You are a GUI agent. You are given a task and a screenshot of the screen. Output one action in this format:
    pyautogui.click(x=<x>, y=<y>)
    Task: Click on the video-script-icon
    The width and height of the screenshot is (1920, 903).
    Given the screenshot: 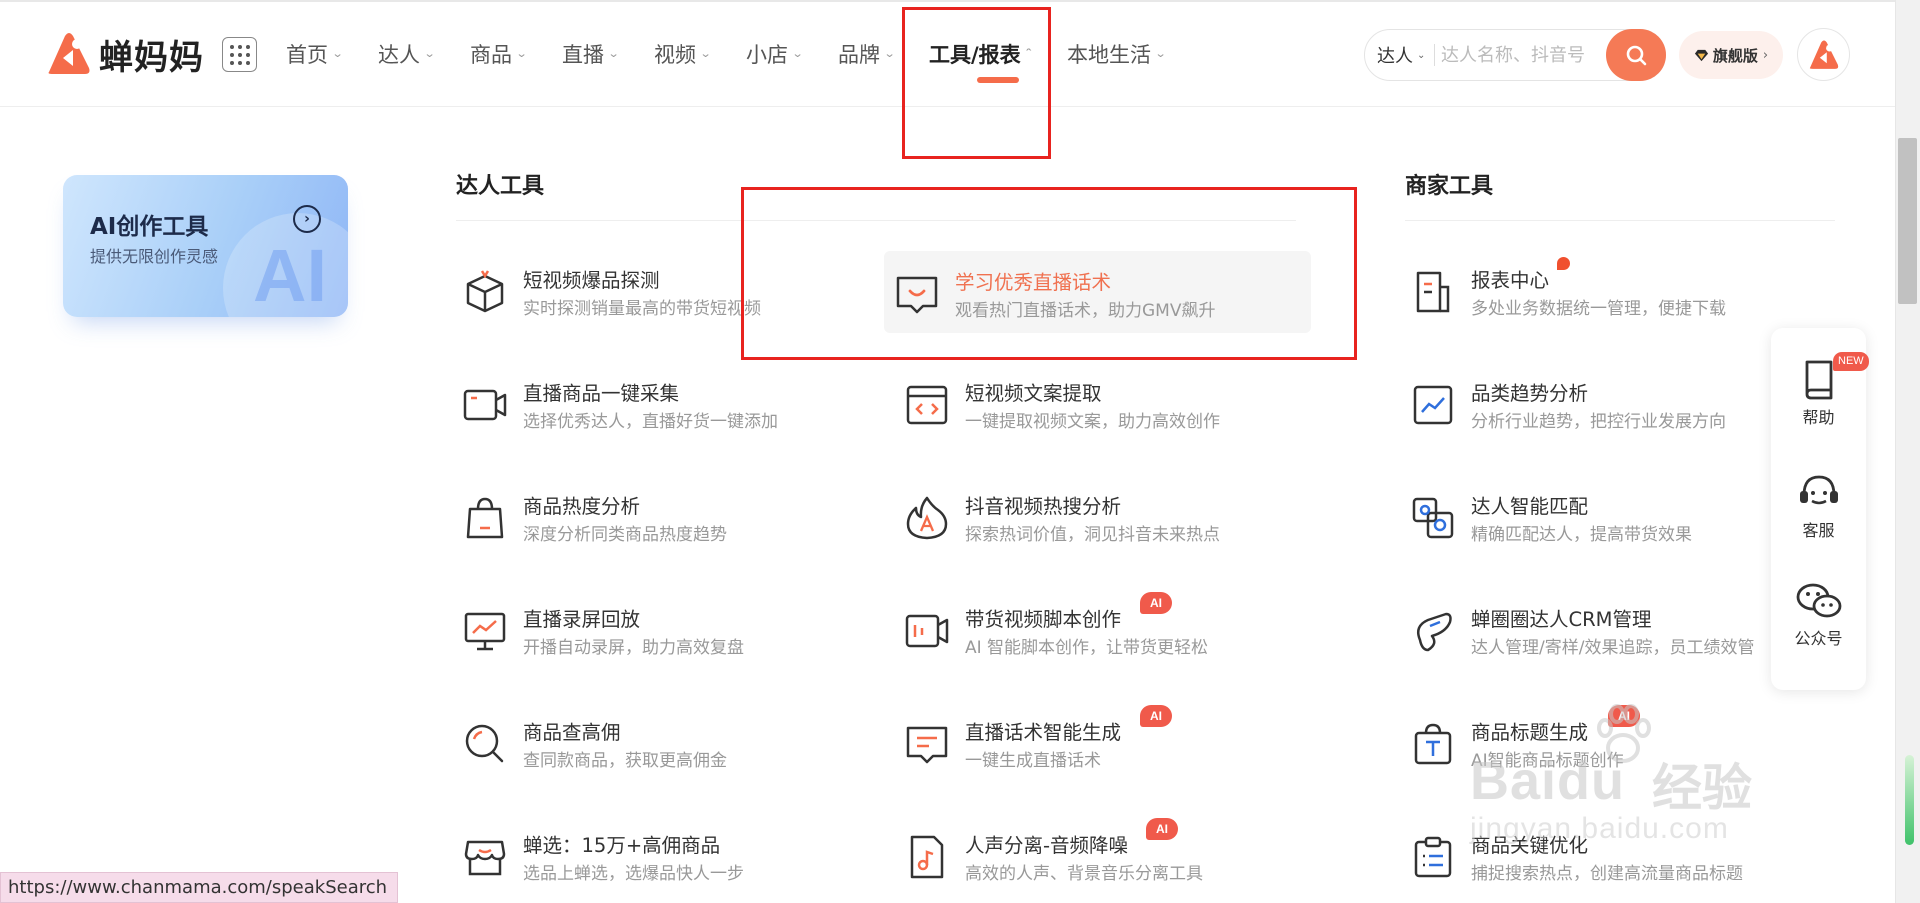 What is the action you would take?
    pyautogui.click(x=927, y=631)
    